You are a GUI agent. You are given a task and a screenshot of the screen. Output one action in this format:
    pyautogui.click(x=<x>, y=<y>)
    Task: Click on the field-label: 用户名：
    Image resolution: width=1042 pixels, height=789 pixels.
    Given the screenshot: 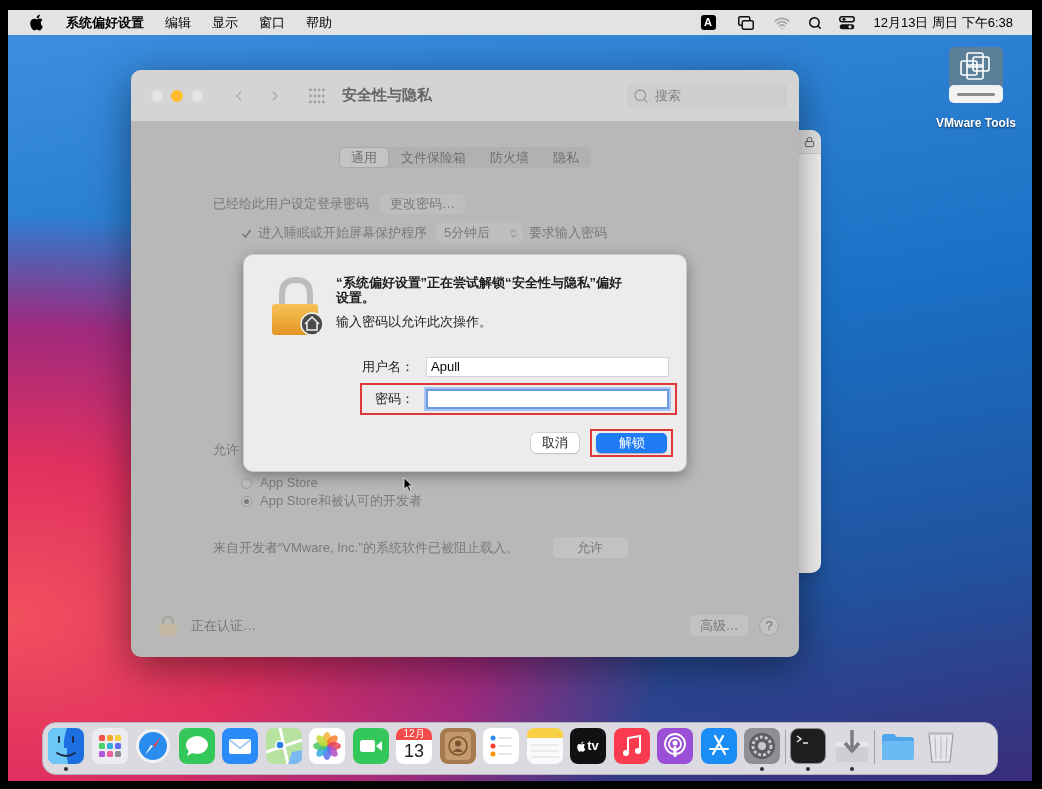 What is the action you would take?
    pyautogui.click(x=388, y=367)
    